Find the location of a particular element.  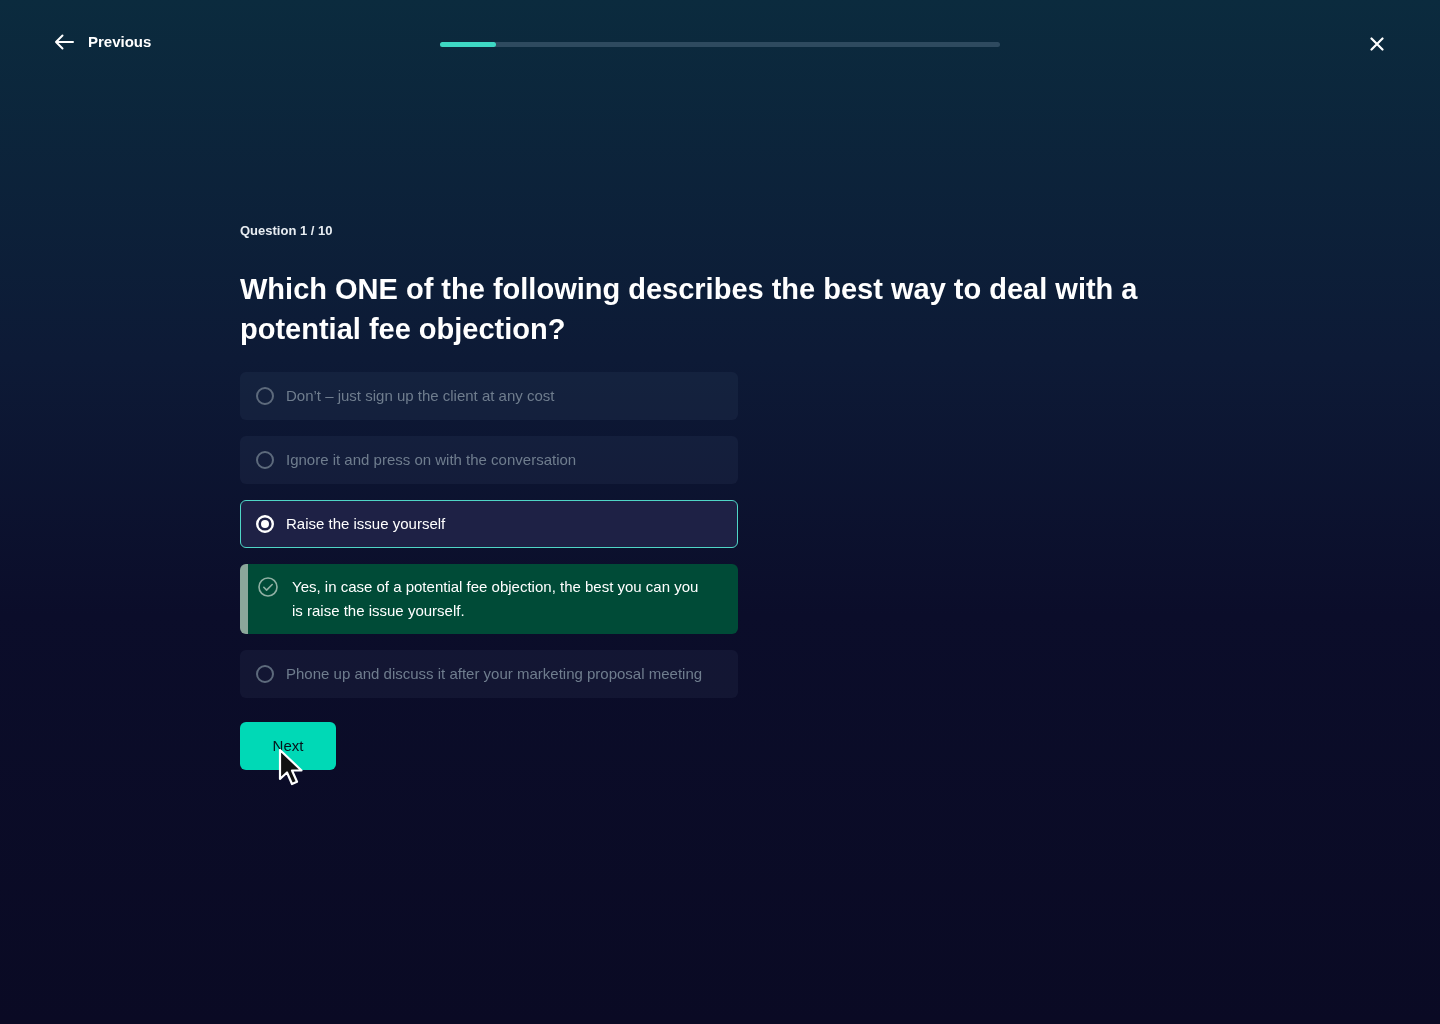

answer-option: Phone up and discuss it after your marketing proposal meeting is located at coordinates (489, 674).